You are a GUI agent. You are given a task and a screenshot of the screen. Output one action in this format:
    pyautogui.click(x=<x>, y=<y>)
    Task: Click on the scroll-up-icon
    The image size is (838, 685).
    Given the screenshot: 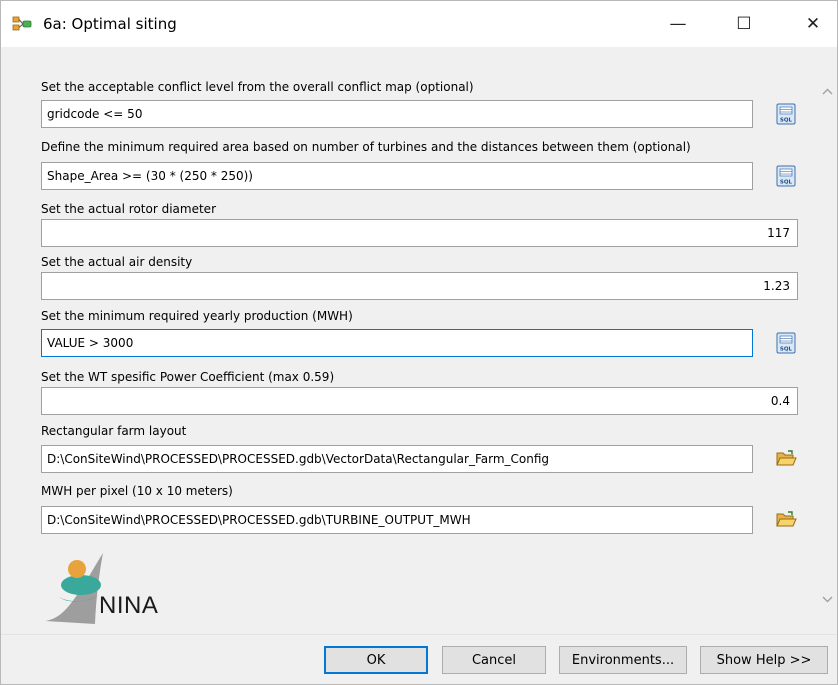 What is the action you would take?
    pyautogui.click(x=827, y=91)
    